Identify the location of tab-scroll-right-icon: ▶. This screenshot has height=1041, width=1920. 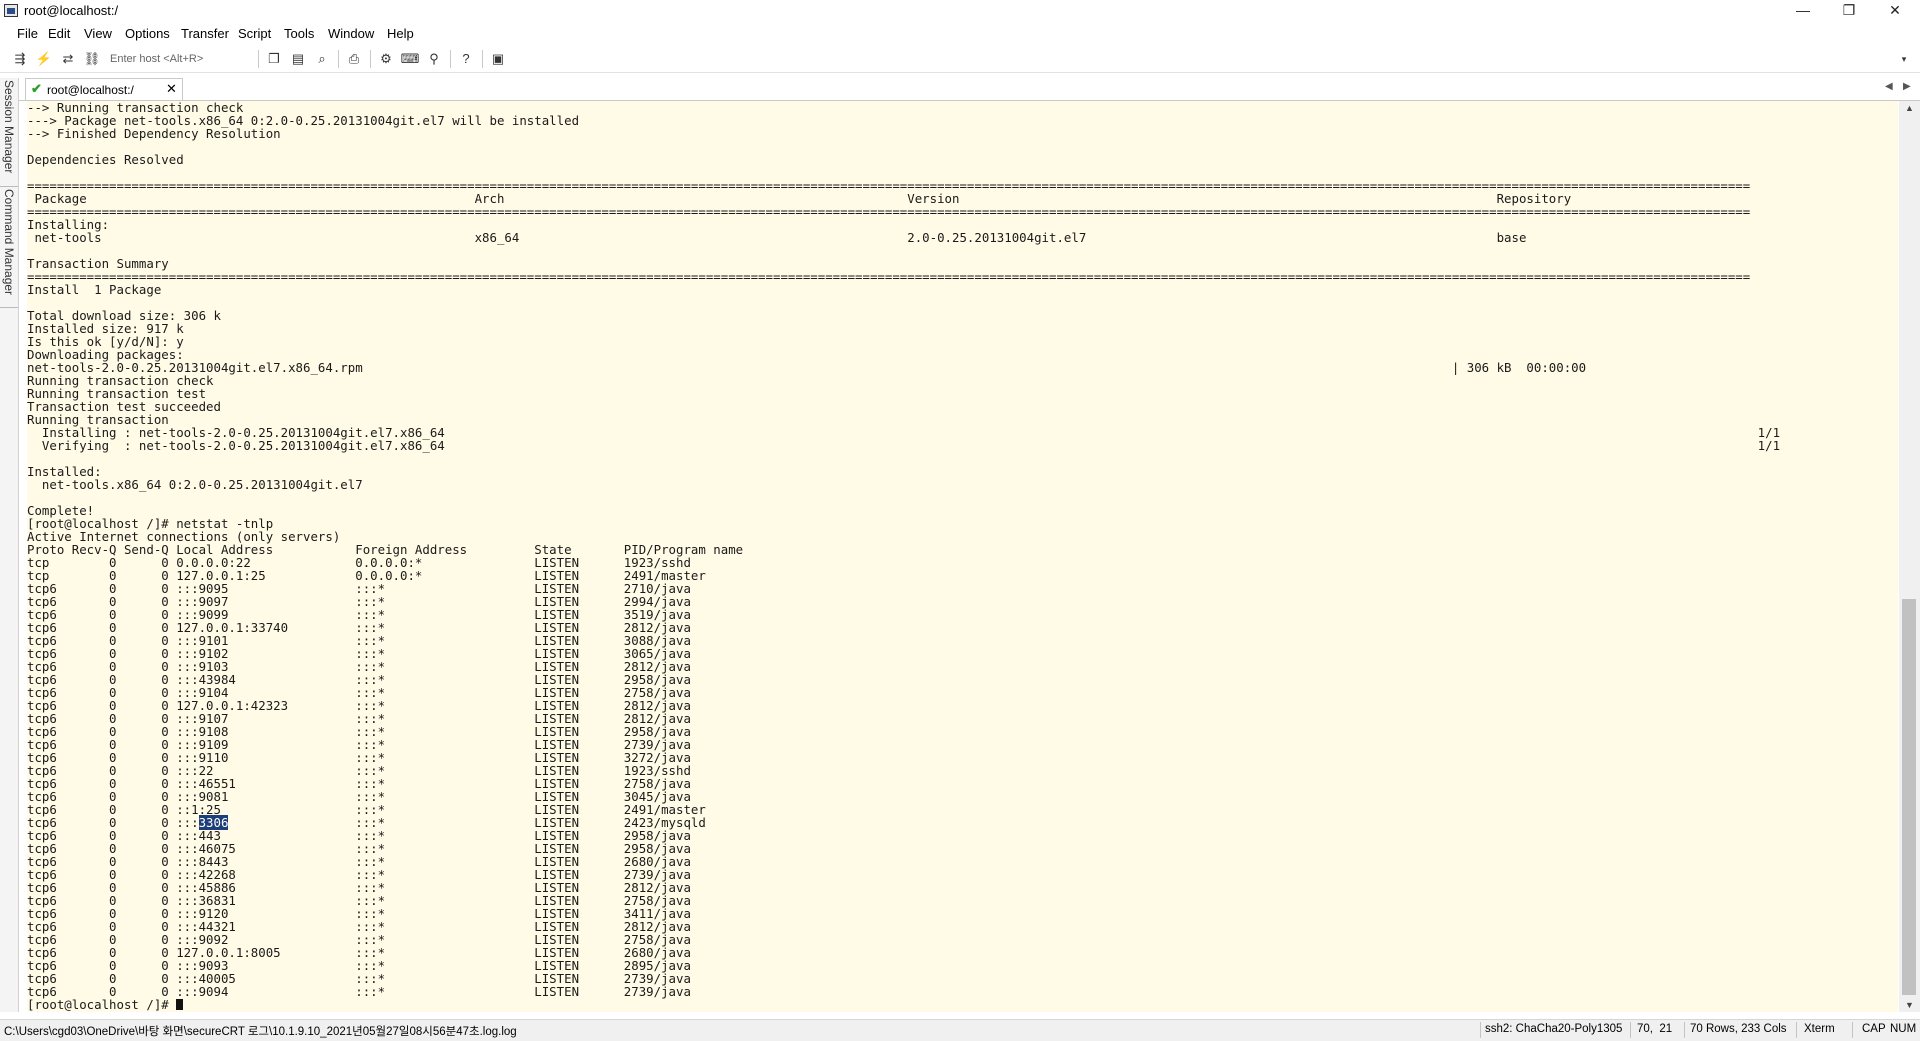
(1907, 86).